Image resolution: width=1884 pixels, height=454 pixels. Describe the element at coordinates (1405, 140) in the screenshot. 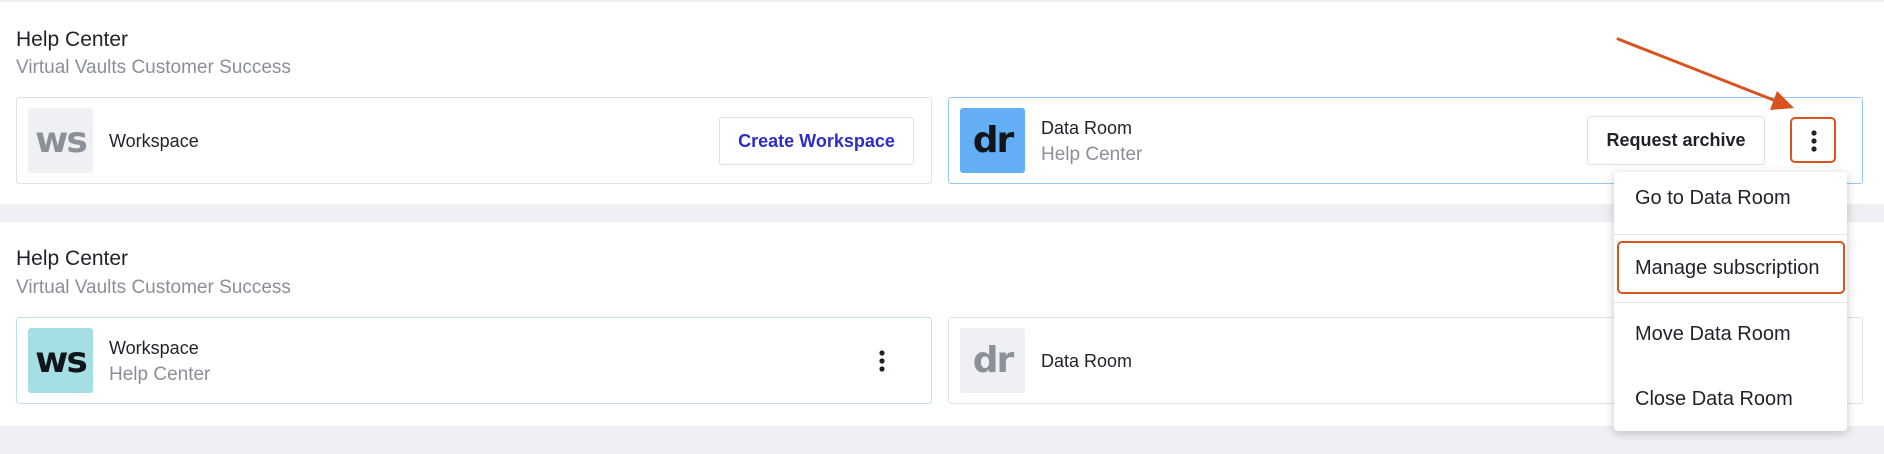

I see `data-room-card: dr Data Room Help Center Request archive` at that location.